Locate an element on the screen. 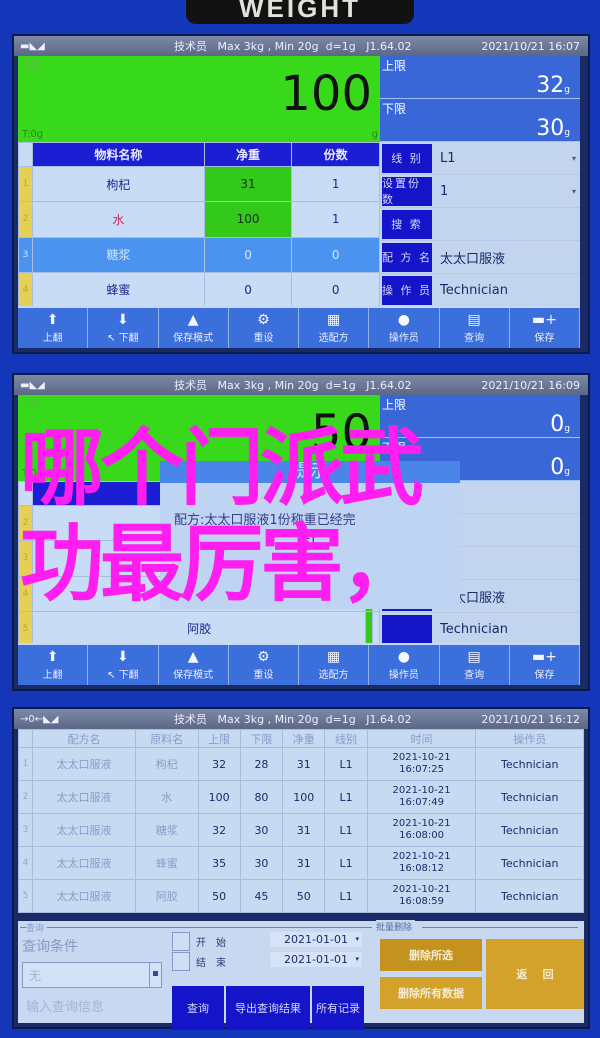 The width and height of the screenshot is (600, 1038). search-key: 搜 索 is located at coordinates (407, 224).